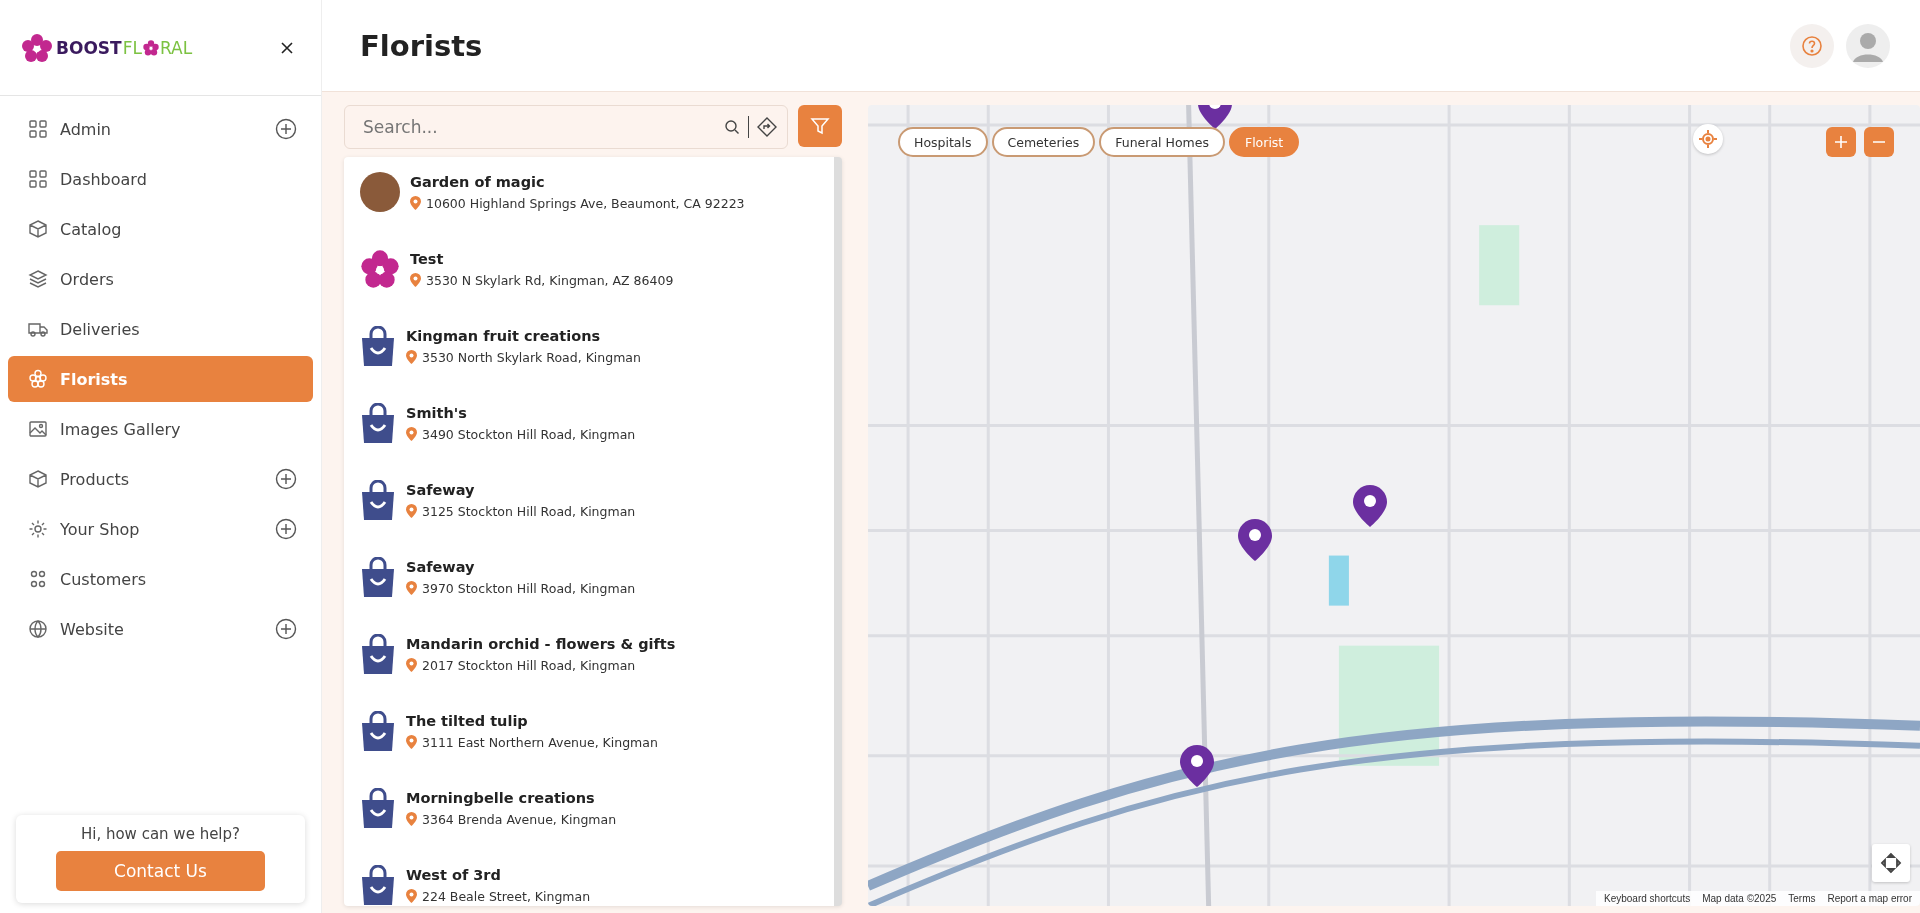 This screenshot has width=1920, height=913. I want to click on globe-icon, so click(38, 629).